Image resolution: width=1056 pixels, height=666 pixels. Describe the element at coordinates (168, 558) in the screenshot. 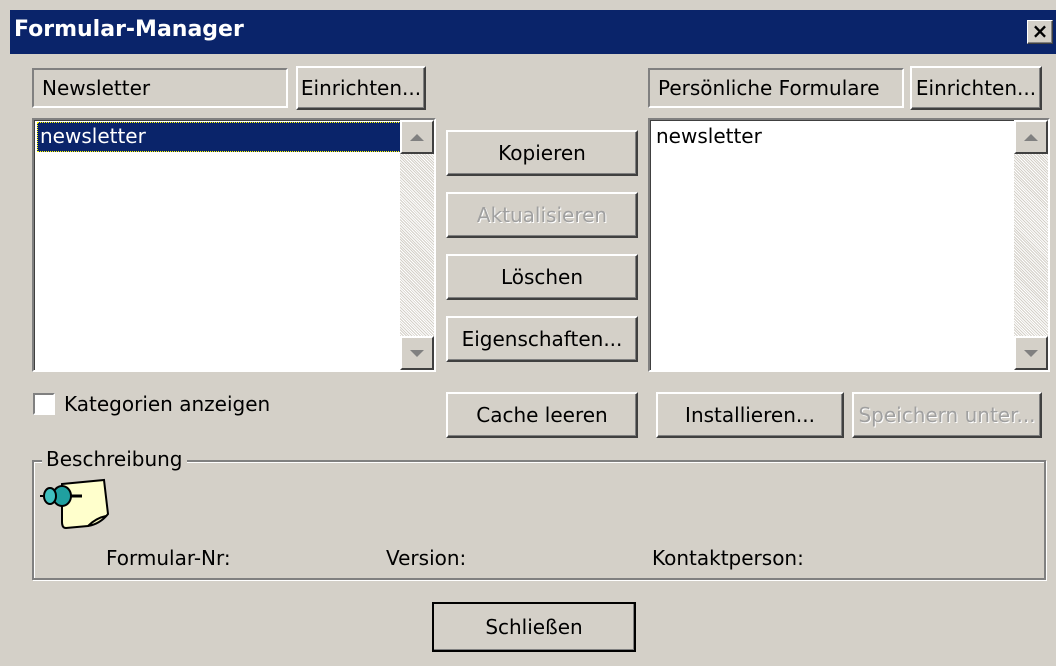

I see `form-nr-label: Formular-Nr:` at that location.